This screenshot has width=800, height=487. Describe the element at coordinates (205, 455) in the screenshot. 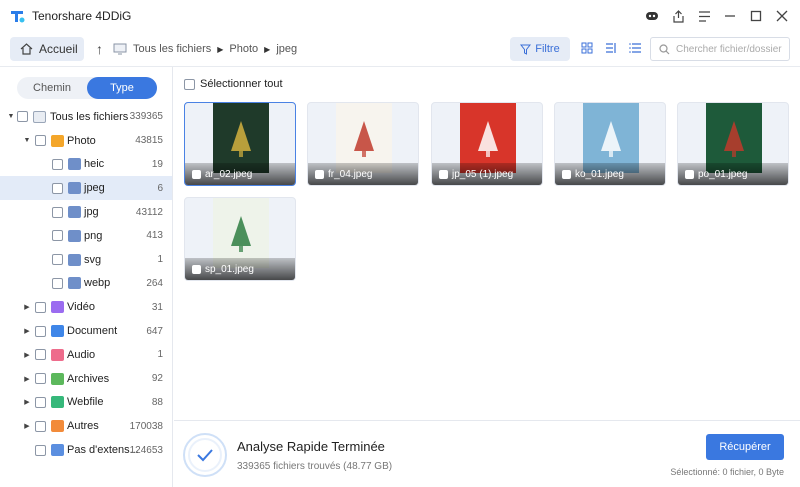

I see `scan-complete-icon` at that location.